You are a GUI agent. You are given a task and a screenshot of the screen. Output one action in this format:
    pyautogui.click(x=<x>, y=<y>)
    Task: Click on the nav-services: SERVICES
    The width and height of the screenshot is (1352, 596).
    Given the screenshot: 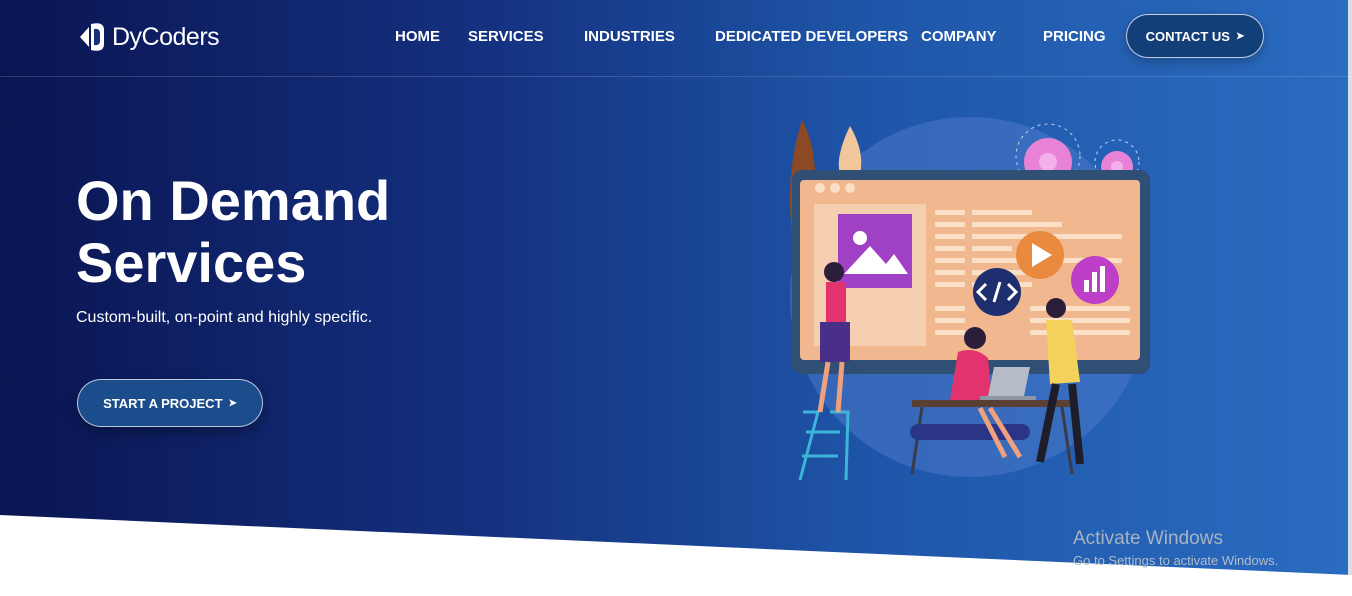 What is the action you would take?
    pyautogui.click(x=506, y=36)
    